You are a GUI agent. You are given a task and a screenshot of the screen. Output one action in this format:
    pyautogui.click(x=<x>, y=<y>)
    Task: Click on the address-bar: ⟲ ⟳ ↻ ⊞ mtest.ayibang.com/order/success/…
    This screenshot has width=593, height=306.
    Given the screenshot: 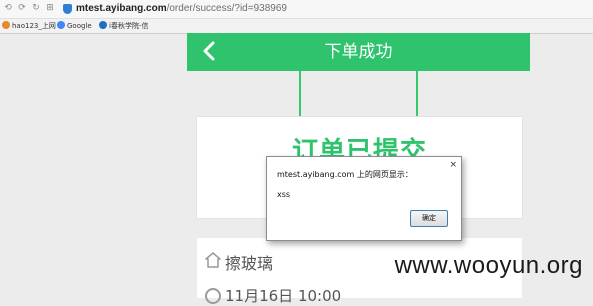 What is the action you would take?
    pyautogui.click(x=296, y=9)
    